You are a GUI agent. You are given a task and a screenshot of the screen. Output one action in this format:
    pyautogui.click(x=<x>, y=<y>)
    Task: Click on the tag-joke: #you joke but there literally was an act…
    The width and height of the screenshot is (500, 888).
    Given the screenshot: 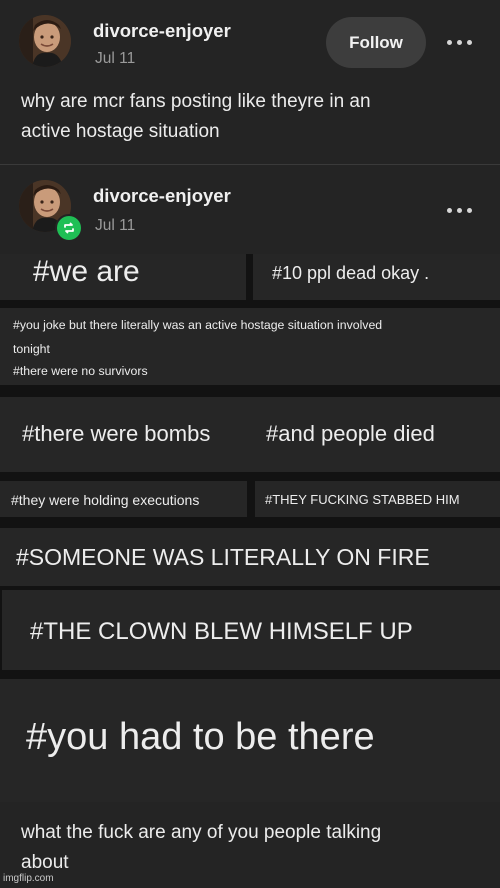 What is the action you would take?
    pyautogui.click(x=198, y=325)
    